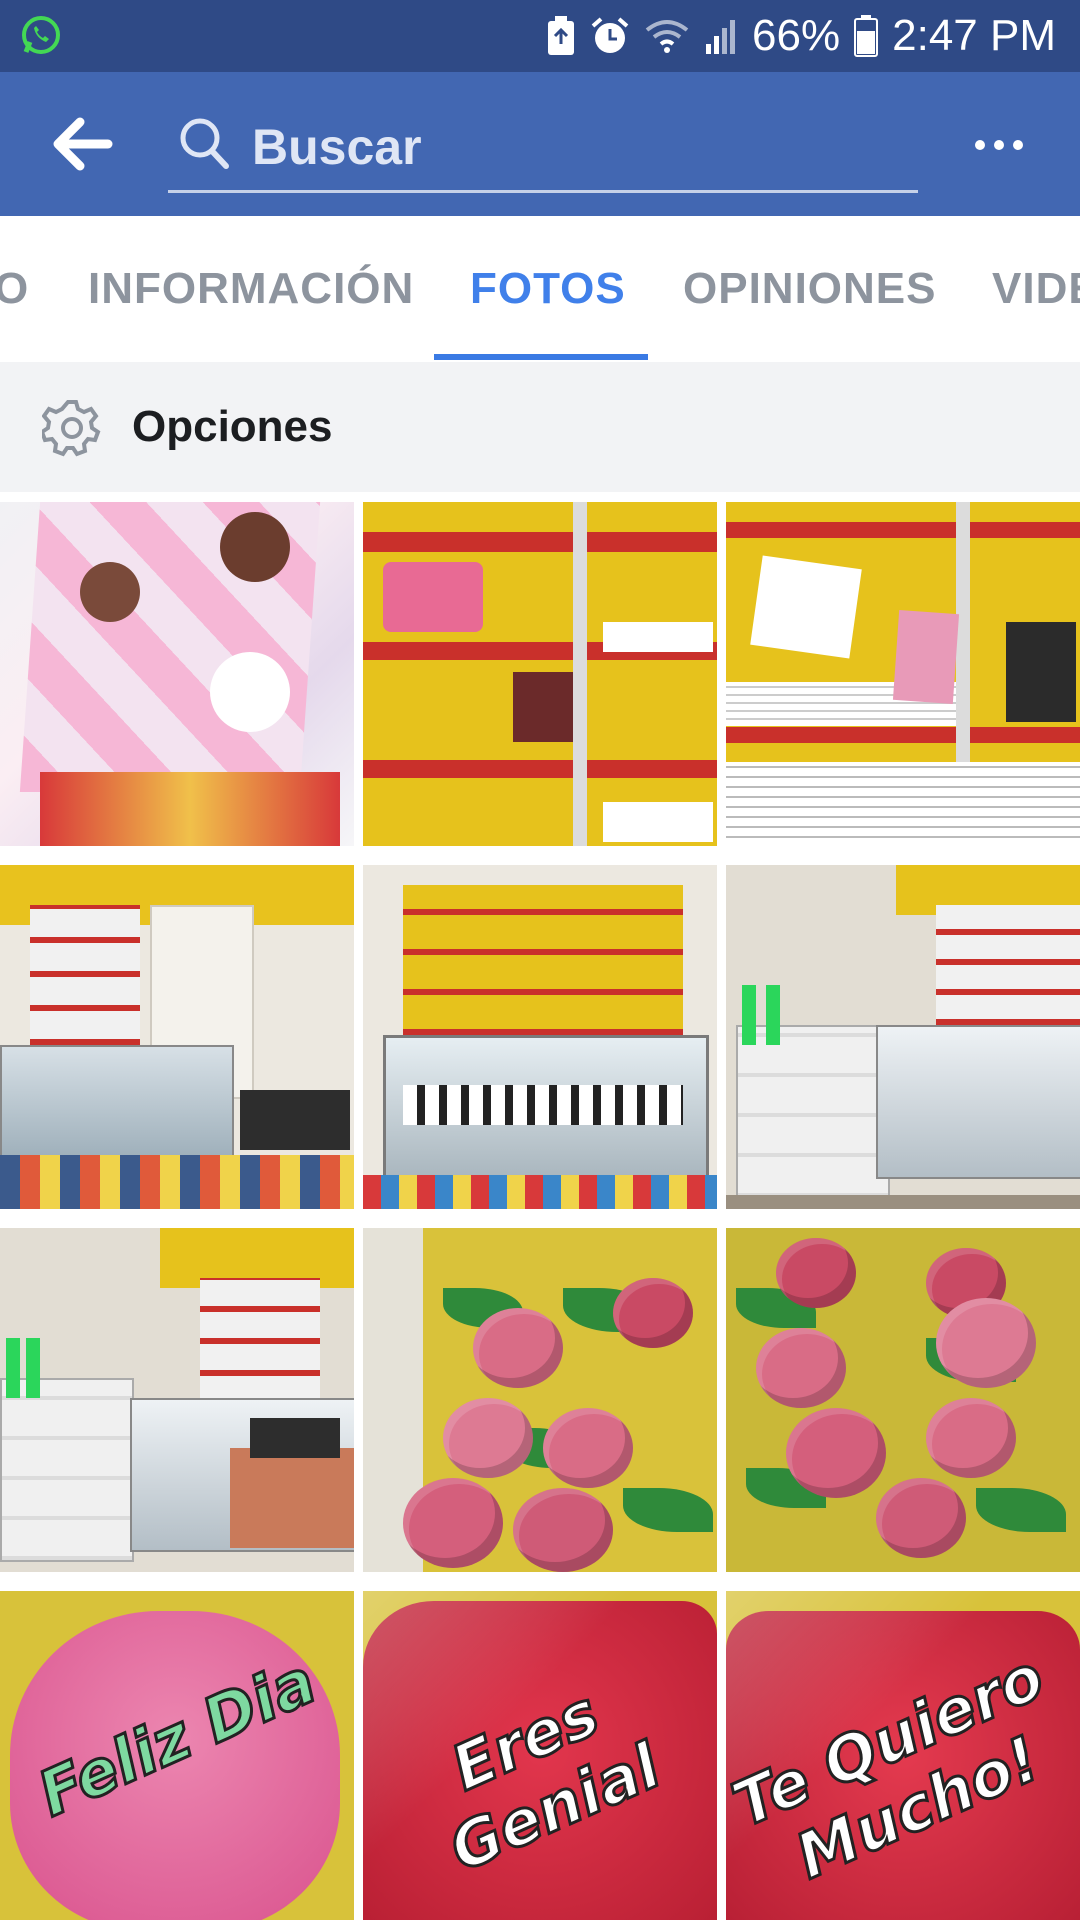  I want to click on photo-red-pillow-quiero: Te Quiero Mucho!, so click(903, 1755).